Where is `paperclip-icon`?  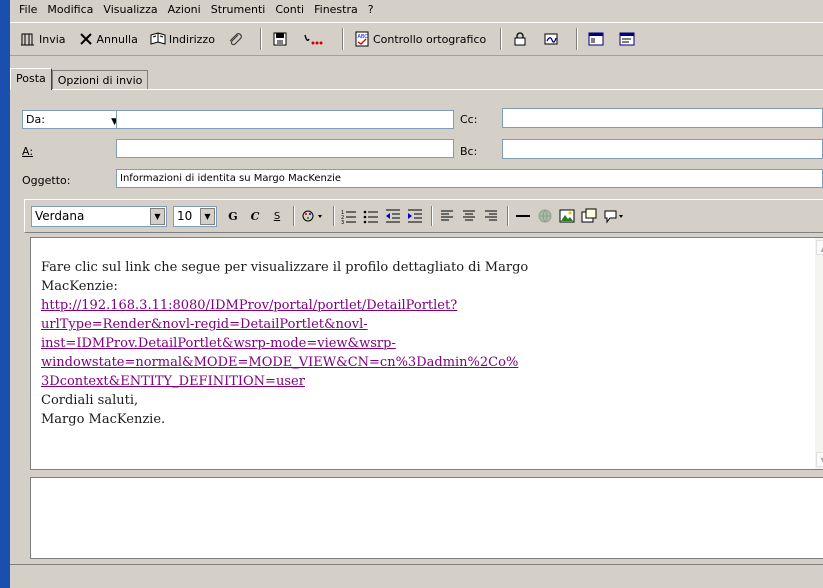
paperclip-icon is located at coordinates (235, 39).